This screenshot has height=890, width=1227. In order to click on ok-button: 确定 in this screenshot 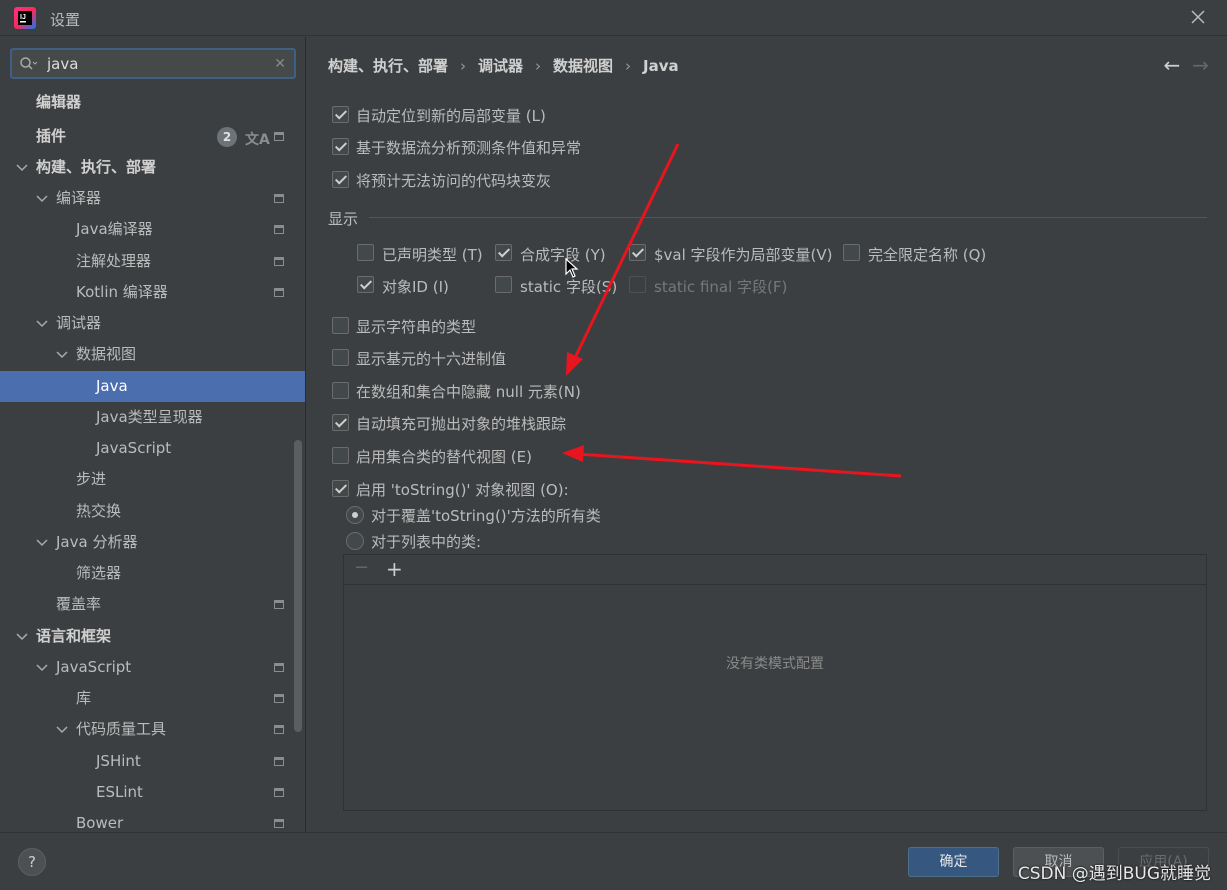, I will do `click(953, 862)`.